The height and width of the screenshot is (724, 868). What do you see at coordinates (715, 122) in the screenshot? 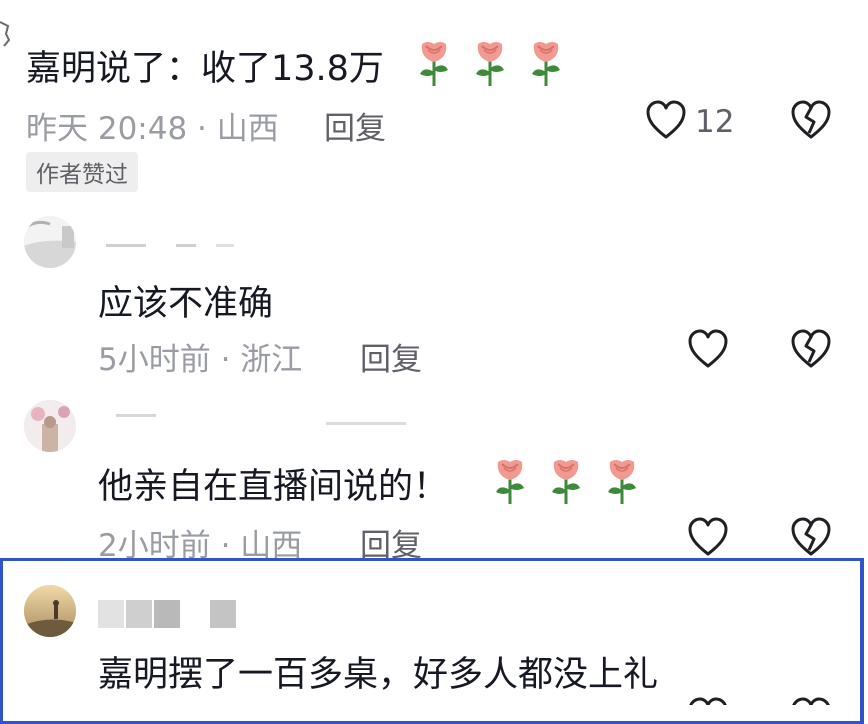
I see `comment-1-like-count: 12` at bounding box center [715, 122].